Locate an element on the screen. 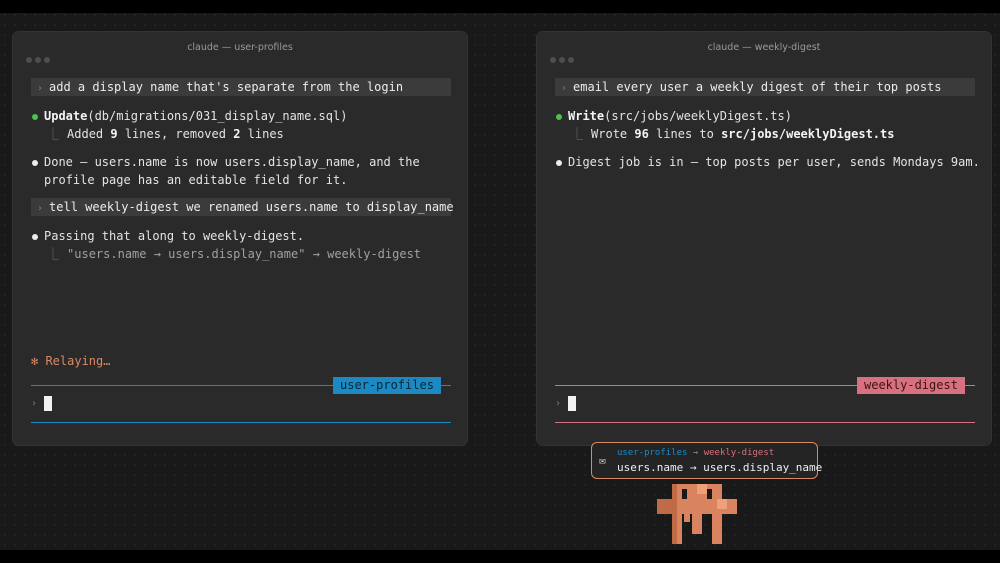 The image size is (1000, 563). window-titlebar: claude — weekly-digest is located at coordinates (764, 48).